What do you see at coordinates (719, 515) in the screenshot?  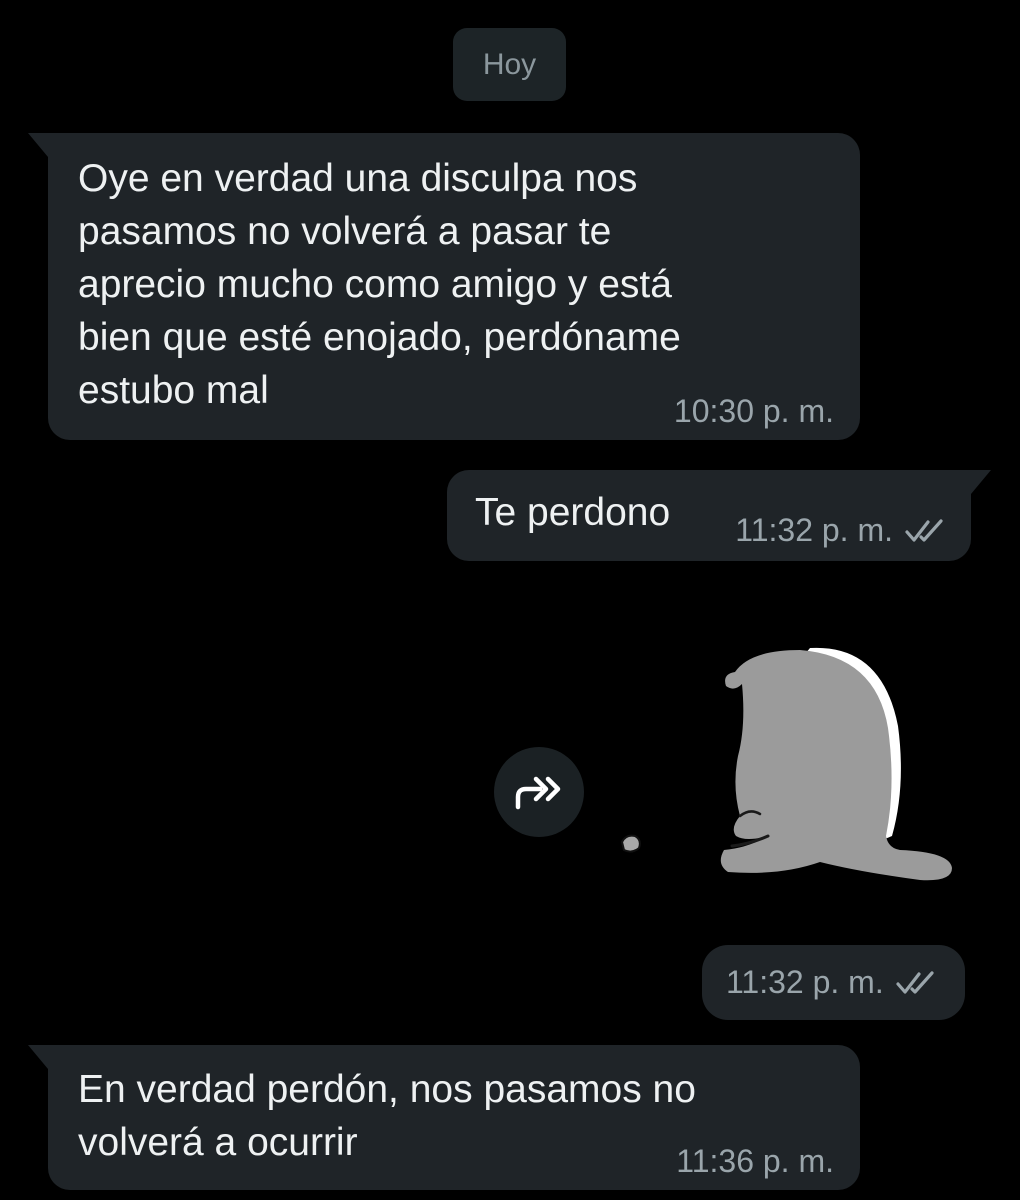 I see `message-bubble-outgoing: Te perdono 11:32 p. m.` at bounding box center [719, 515].